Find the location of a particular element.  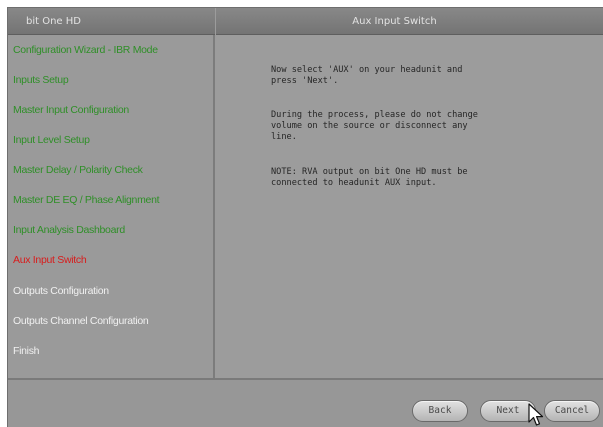

sidebar-item-inputs-setup: Inputs Setup is located at coordinates (41, 80).